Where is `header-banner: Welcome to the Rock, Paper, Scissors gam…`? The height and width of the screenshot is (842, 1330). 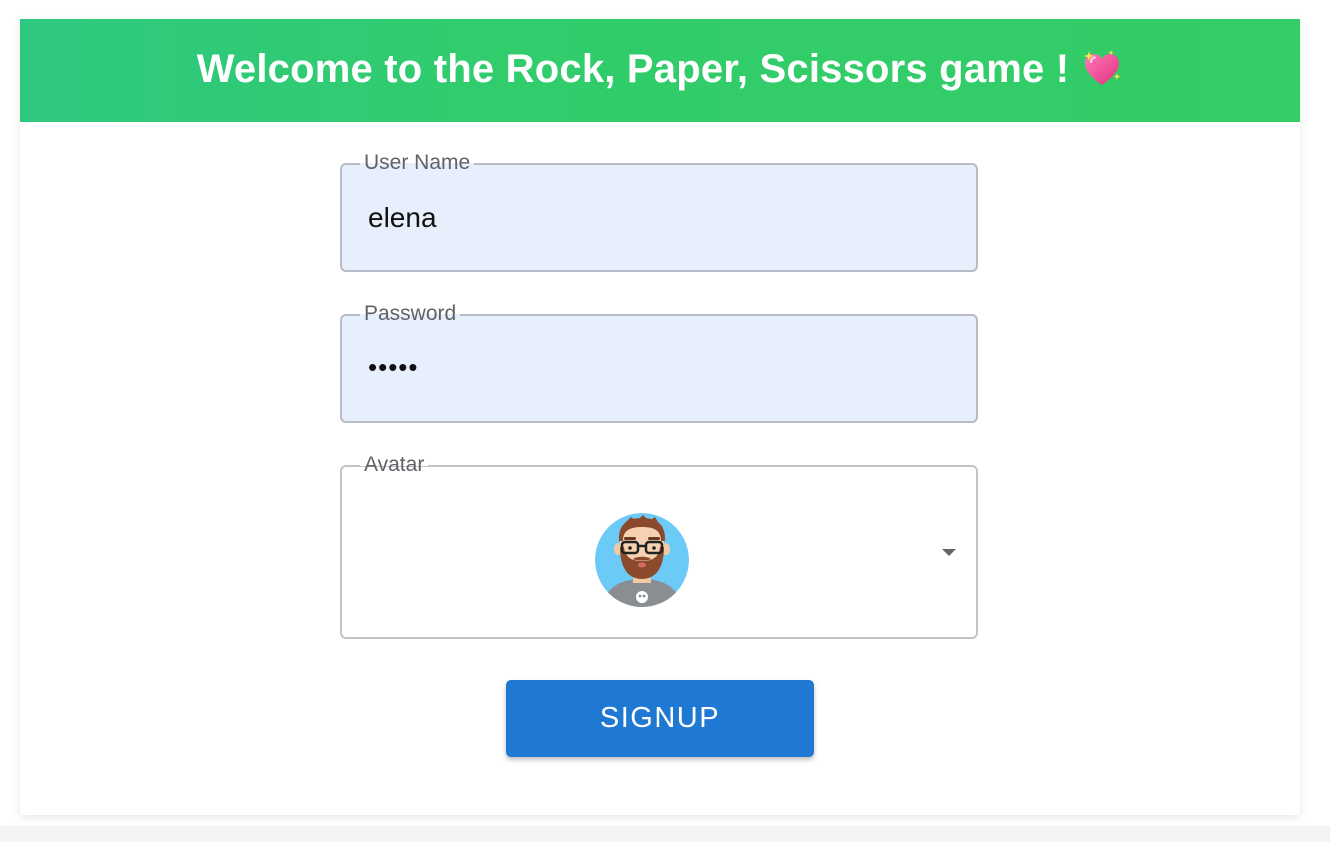
header-banner: Welcome to the Rock, Paper, Scissors gam… is located at coordinates (660, 70).